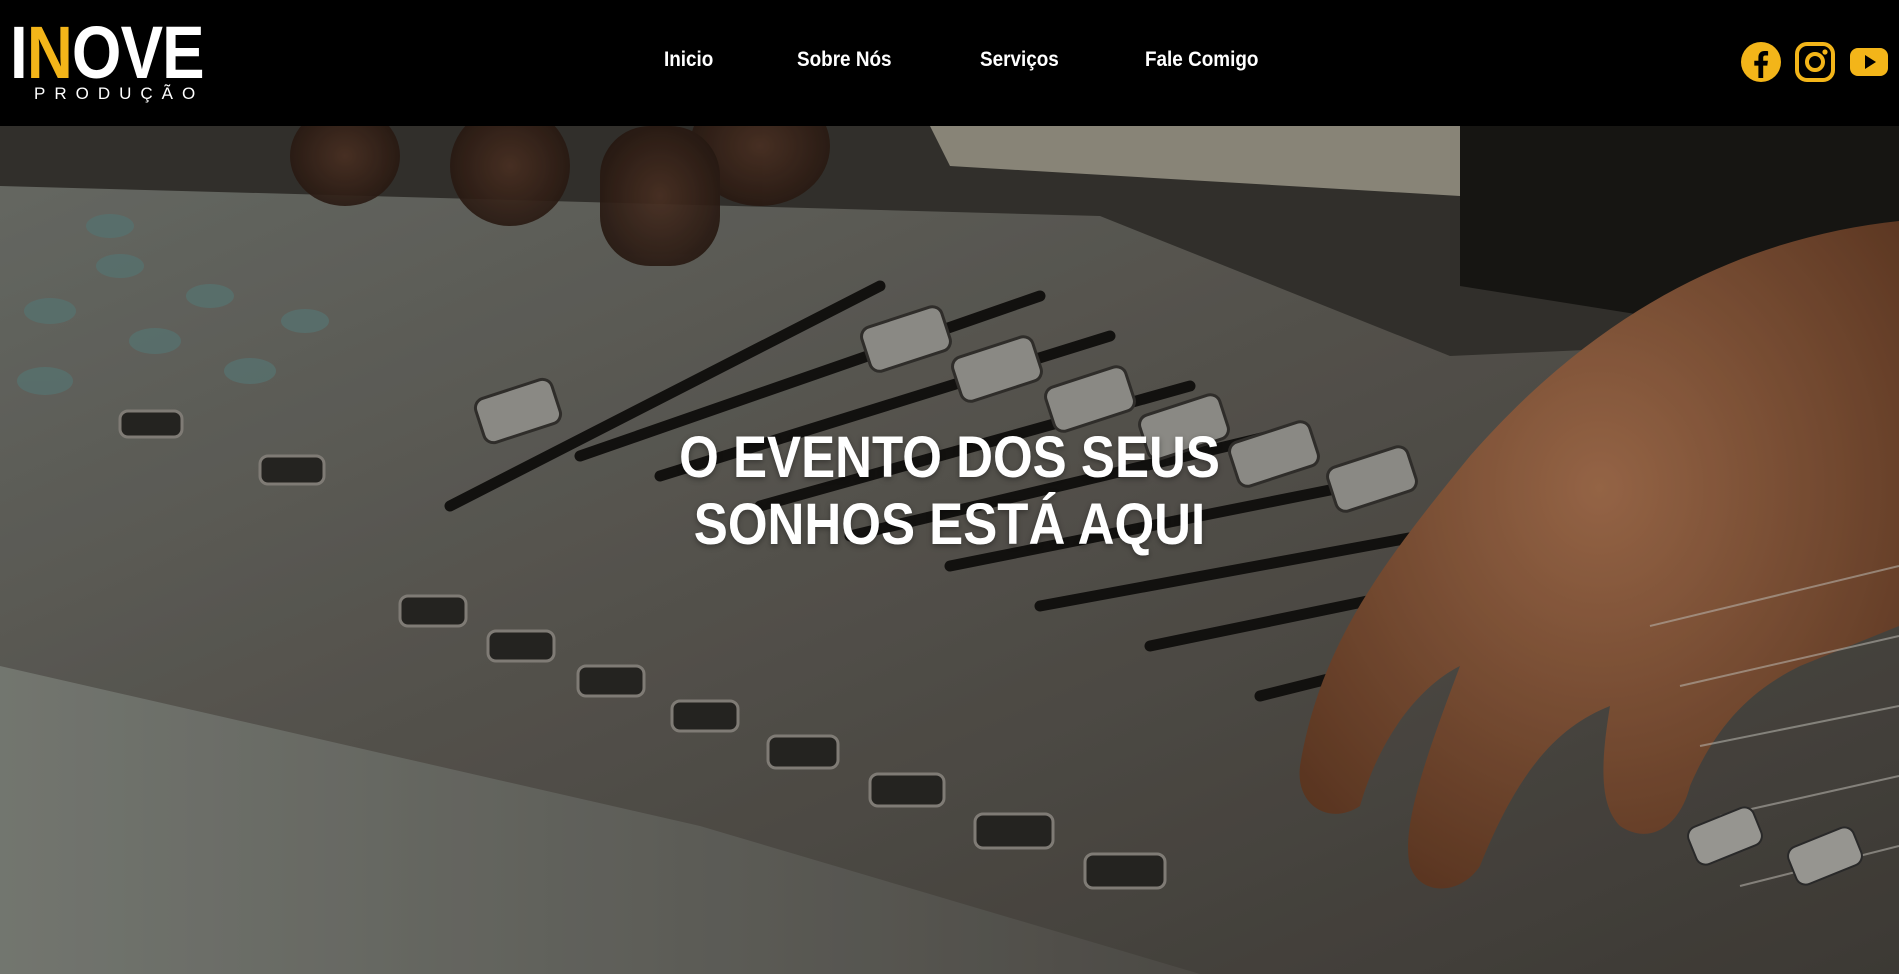 Image resolution: width=1899 pixels, height=974 pixels. Describe the element at coordinates (949, 491) in the screenshot. I see `hero-title: O EVENTO DOS SEUS SONHOS ESTÁ AQUI` at that location.